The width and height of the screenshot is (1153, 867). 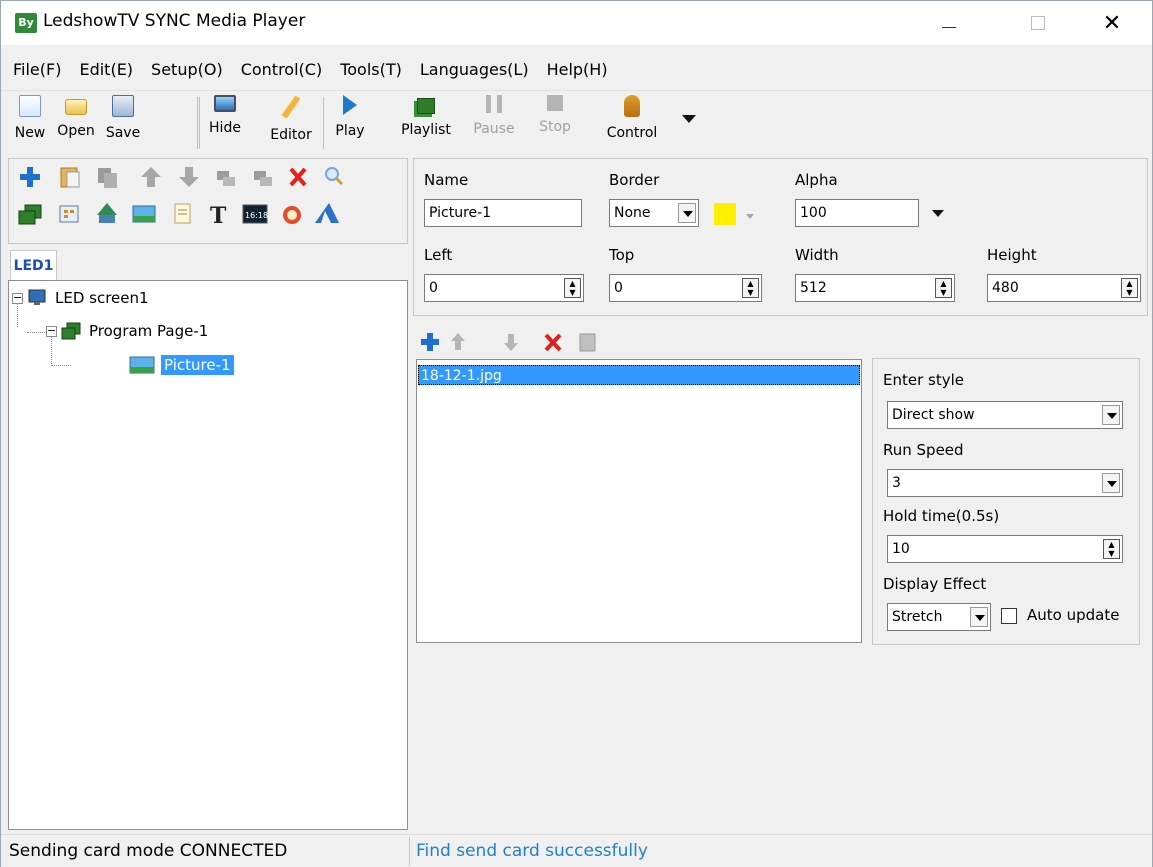 I want to click on arrange-icon, so click(x=226, y=178).